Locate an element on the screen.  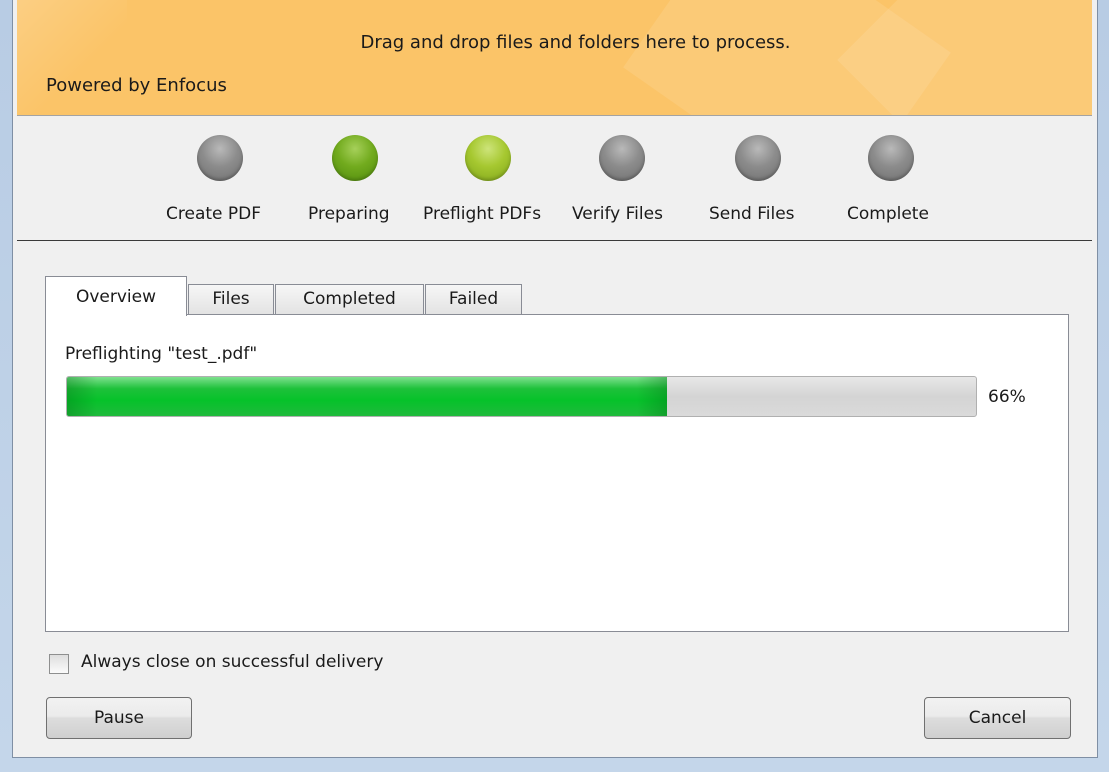
progress-percent: 66% is located at coordinates (1007, 397).